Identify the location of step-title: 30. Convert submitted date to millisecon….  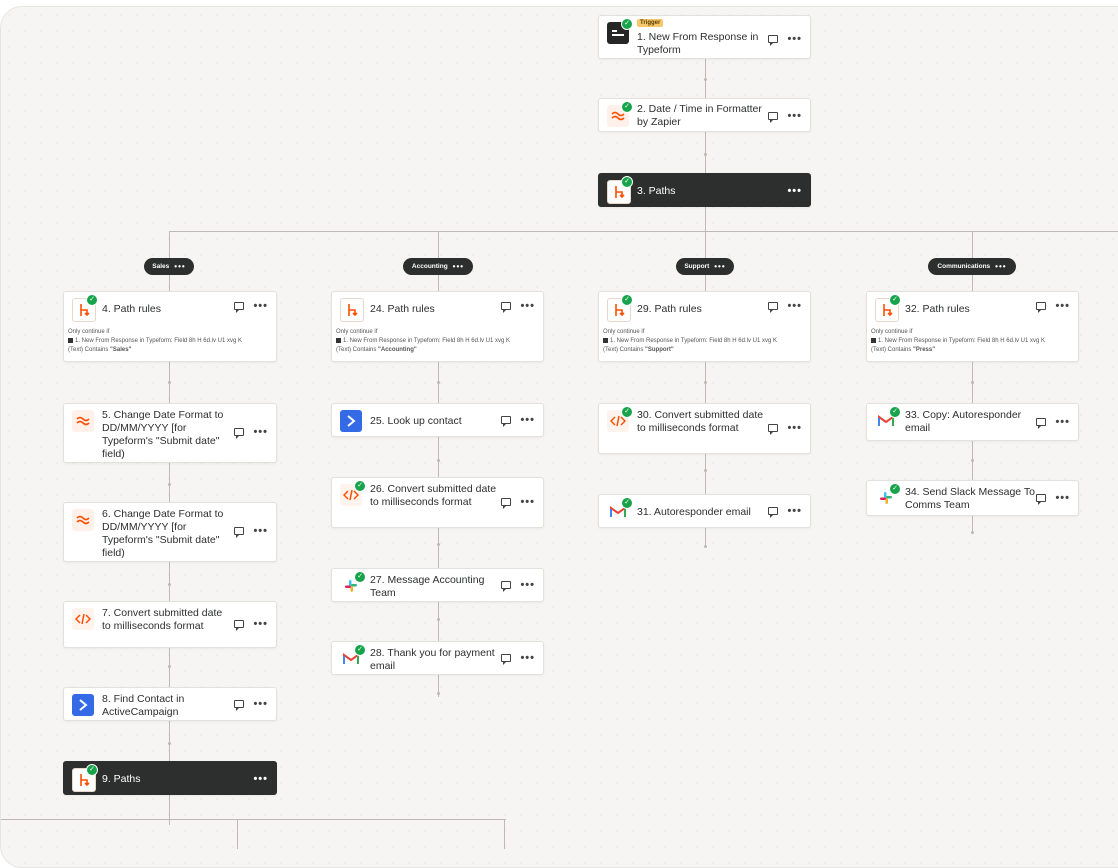
(700, 421).